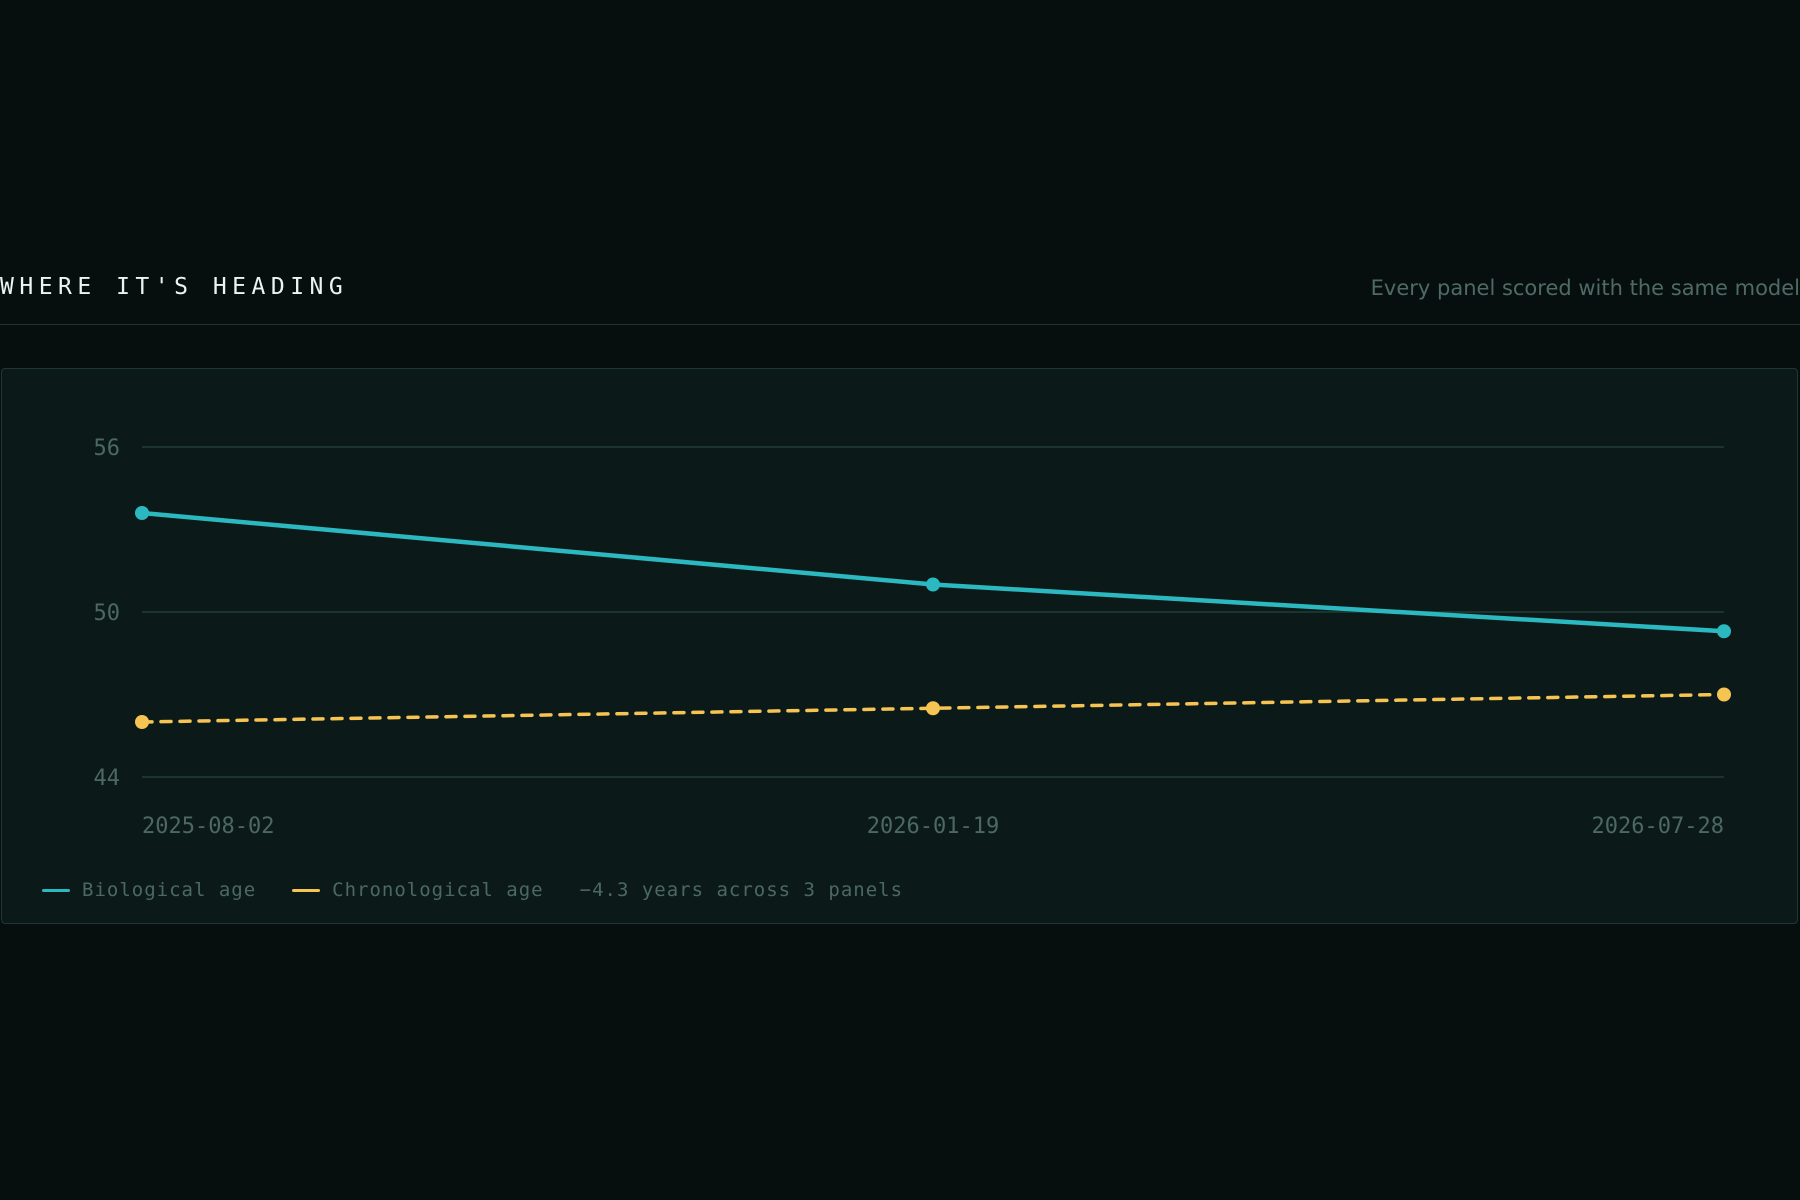 The image size is (1800, 1200). I want to click on x-tick-label-2026-07-28: 2026-07-28, so click(1658, 826).